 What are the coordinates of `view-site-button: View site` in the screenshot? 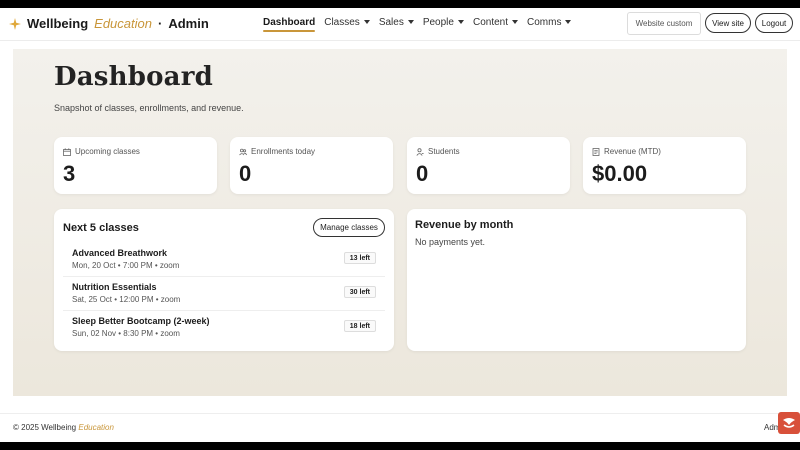 It's located at (728, 23).